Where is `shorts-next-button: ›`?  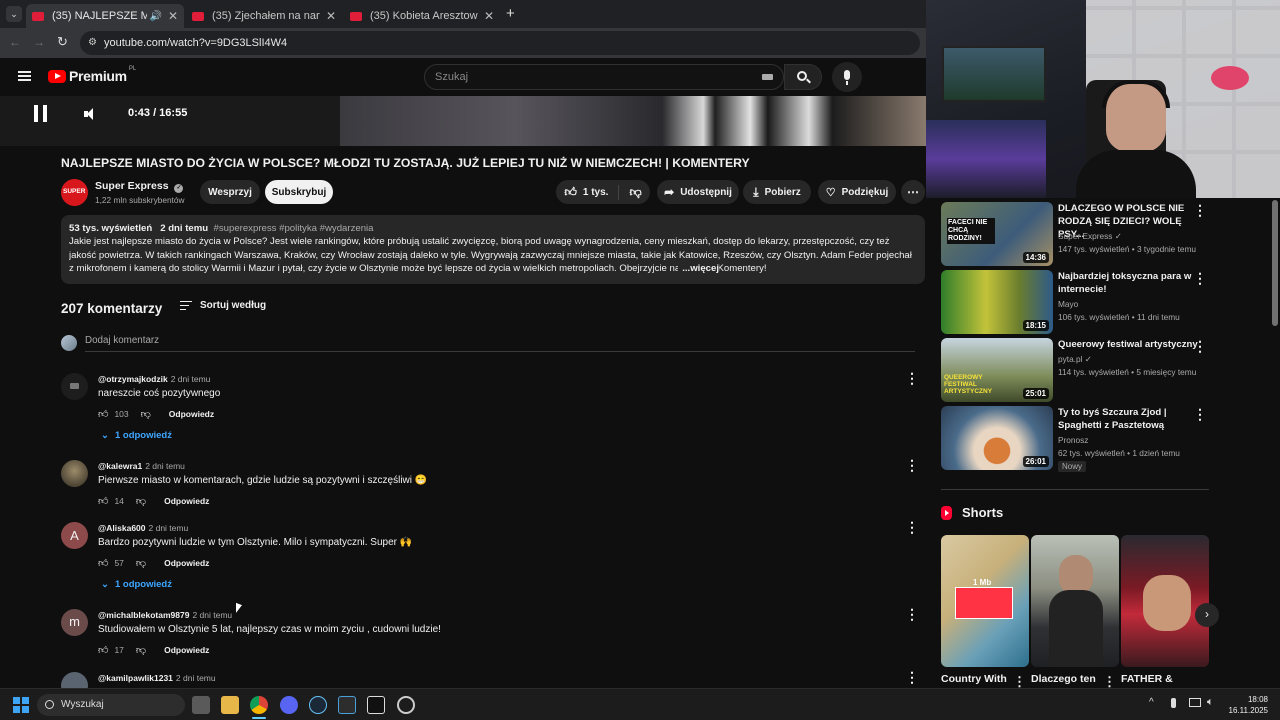
shorts-next-button: › is located at coordinates (1207, 615).